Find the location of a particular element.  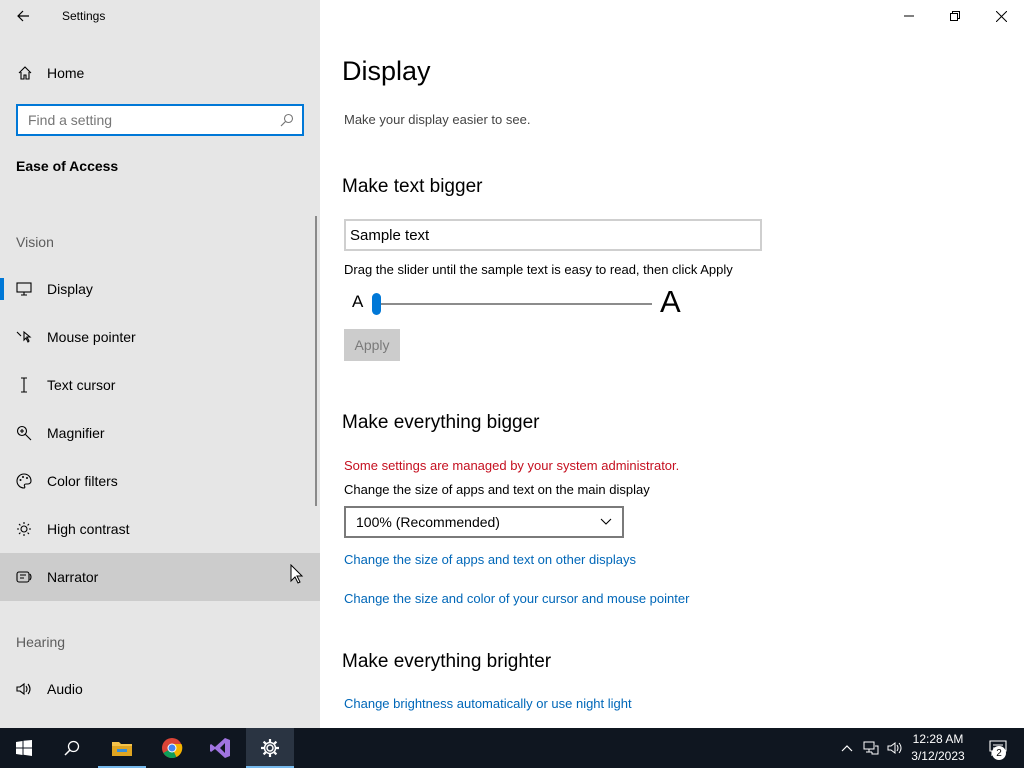

group-label-vision: Vision is located at coordinates (35, 242).